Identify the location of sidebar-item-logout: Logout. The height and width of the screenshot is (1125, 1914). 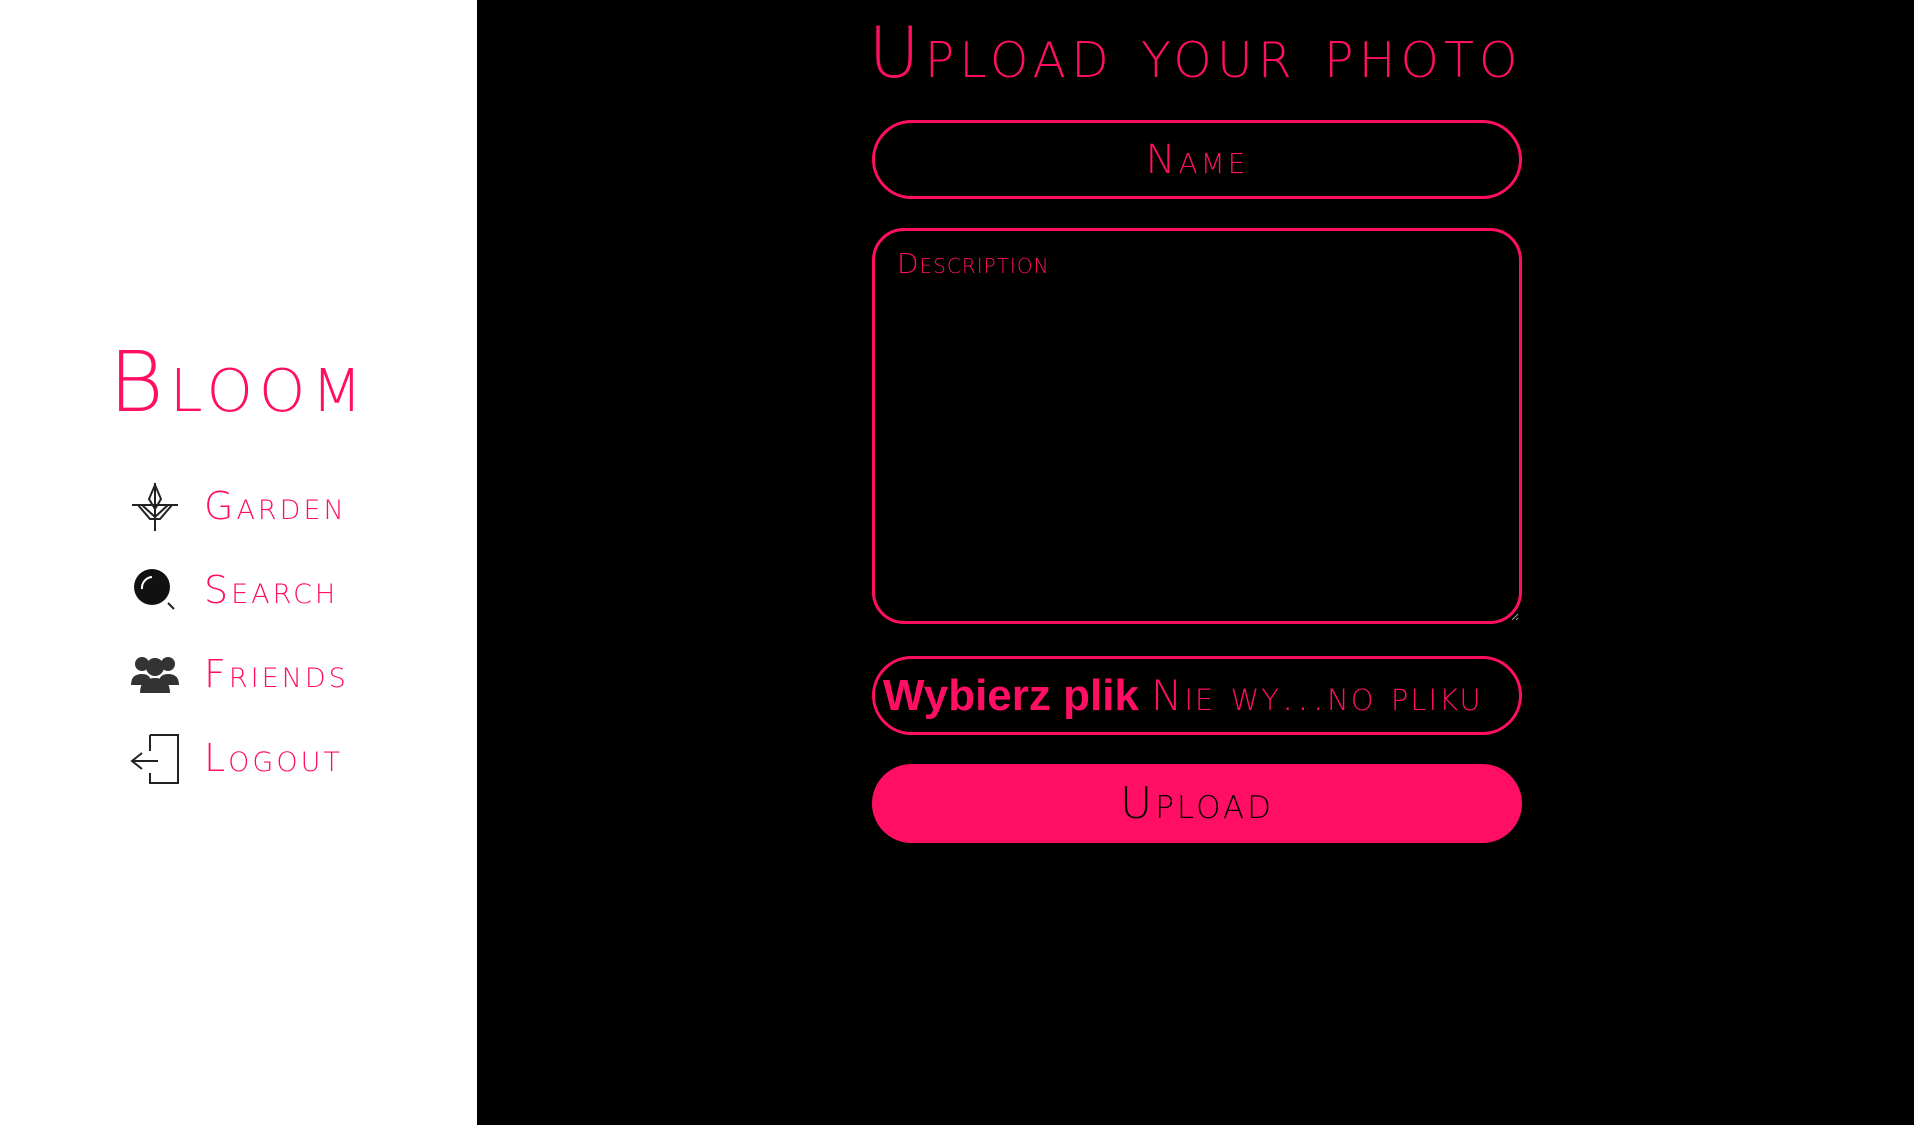
(248, 758).